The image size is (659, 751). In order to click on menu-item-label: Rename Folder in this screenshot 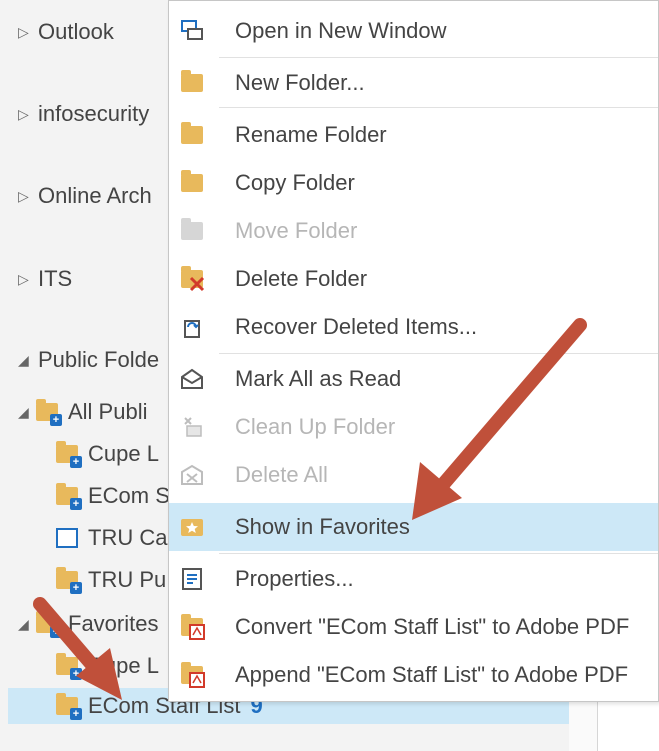, I will do `click(311, 134)`.